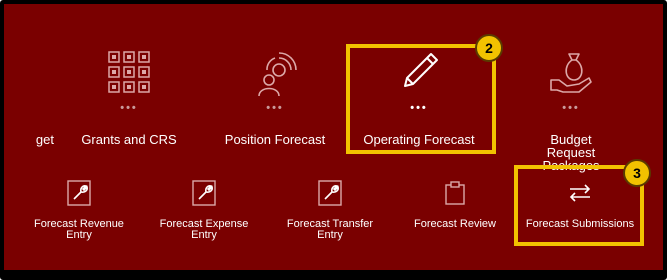 This screenshot has height=280, width=667. Describe the element at coordinates (79, 229) in the screenshot. I see `tile-label: Forecast Revenue Entry` at that location.